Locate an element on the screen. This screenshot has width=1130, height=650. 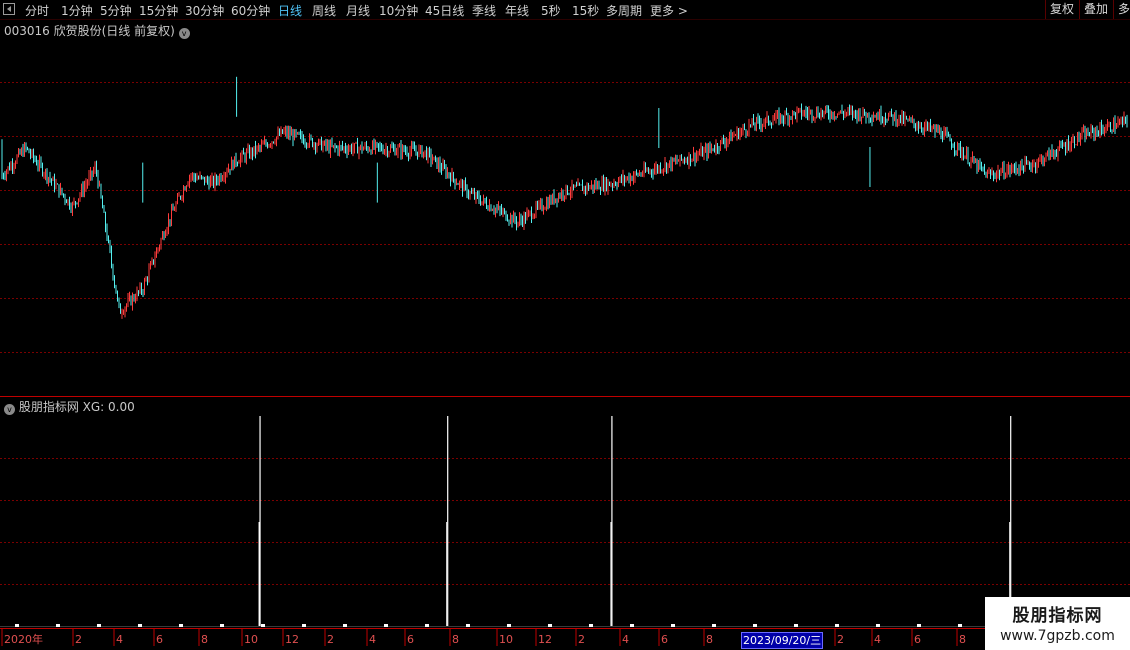
watermark-logo: 股朋指标网 www.7gpzb.com is located at coordinates (1057, 623).